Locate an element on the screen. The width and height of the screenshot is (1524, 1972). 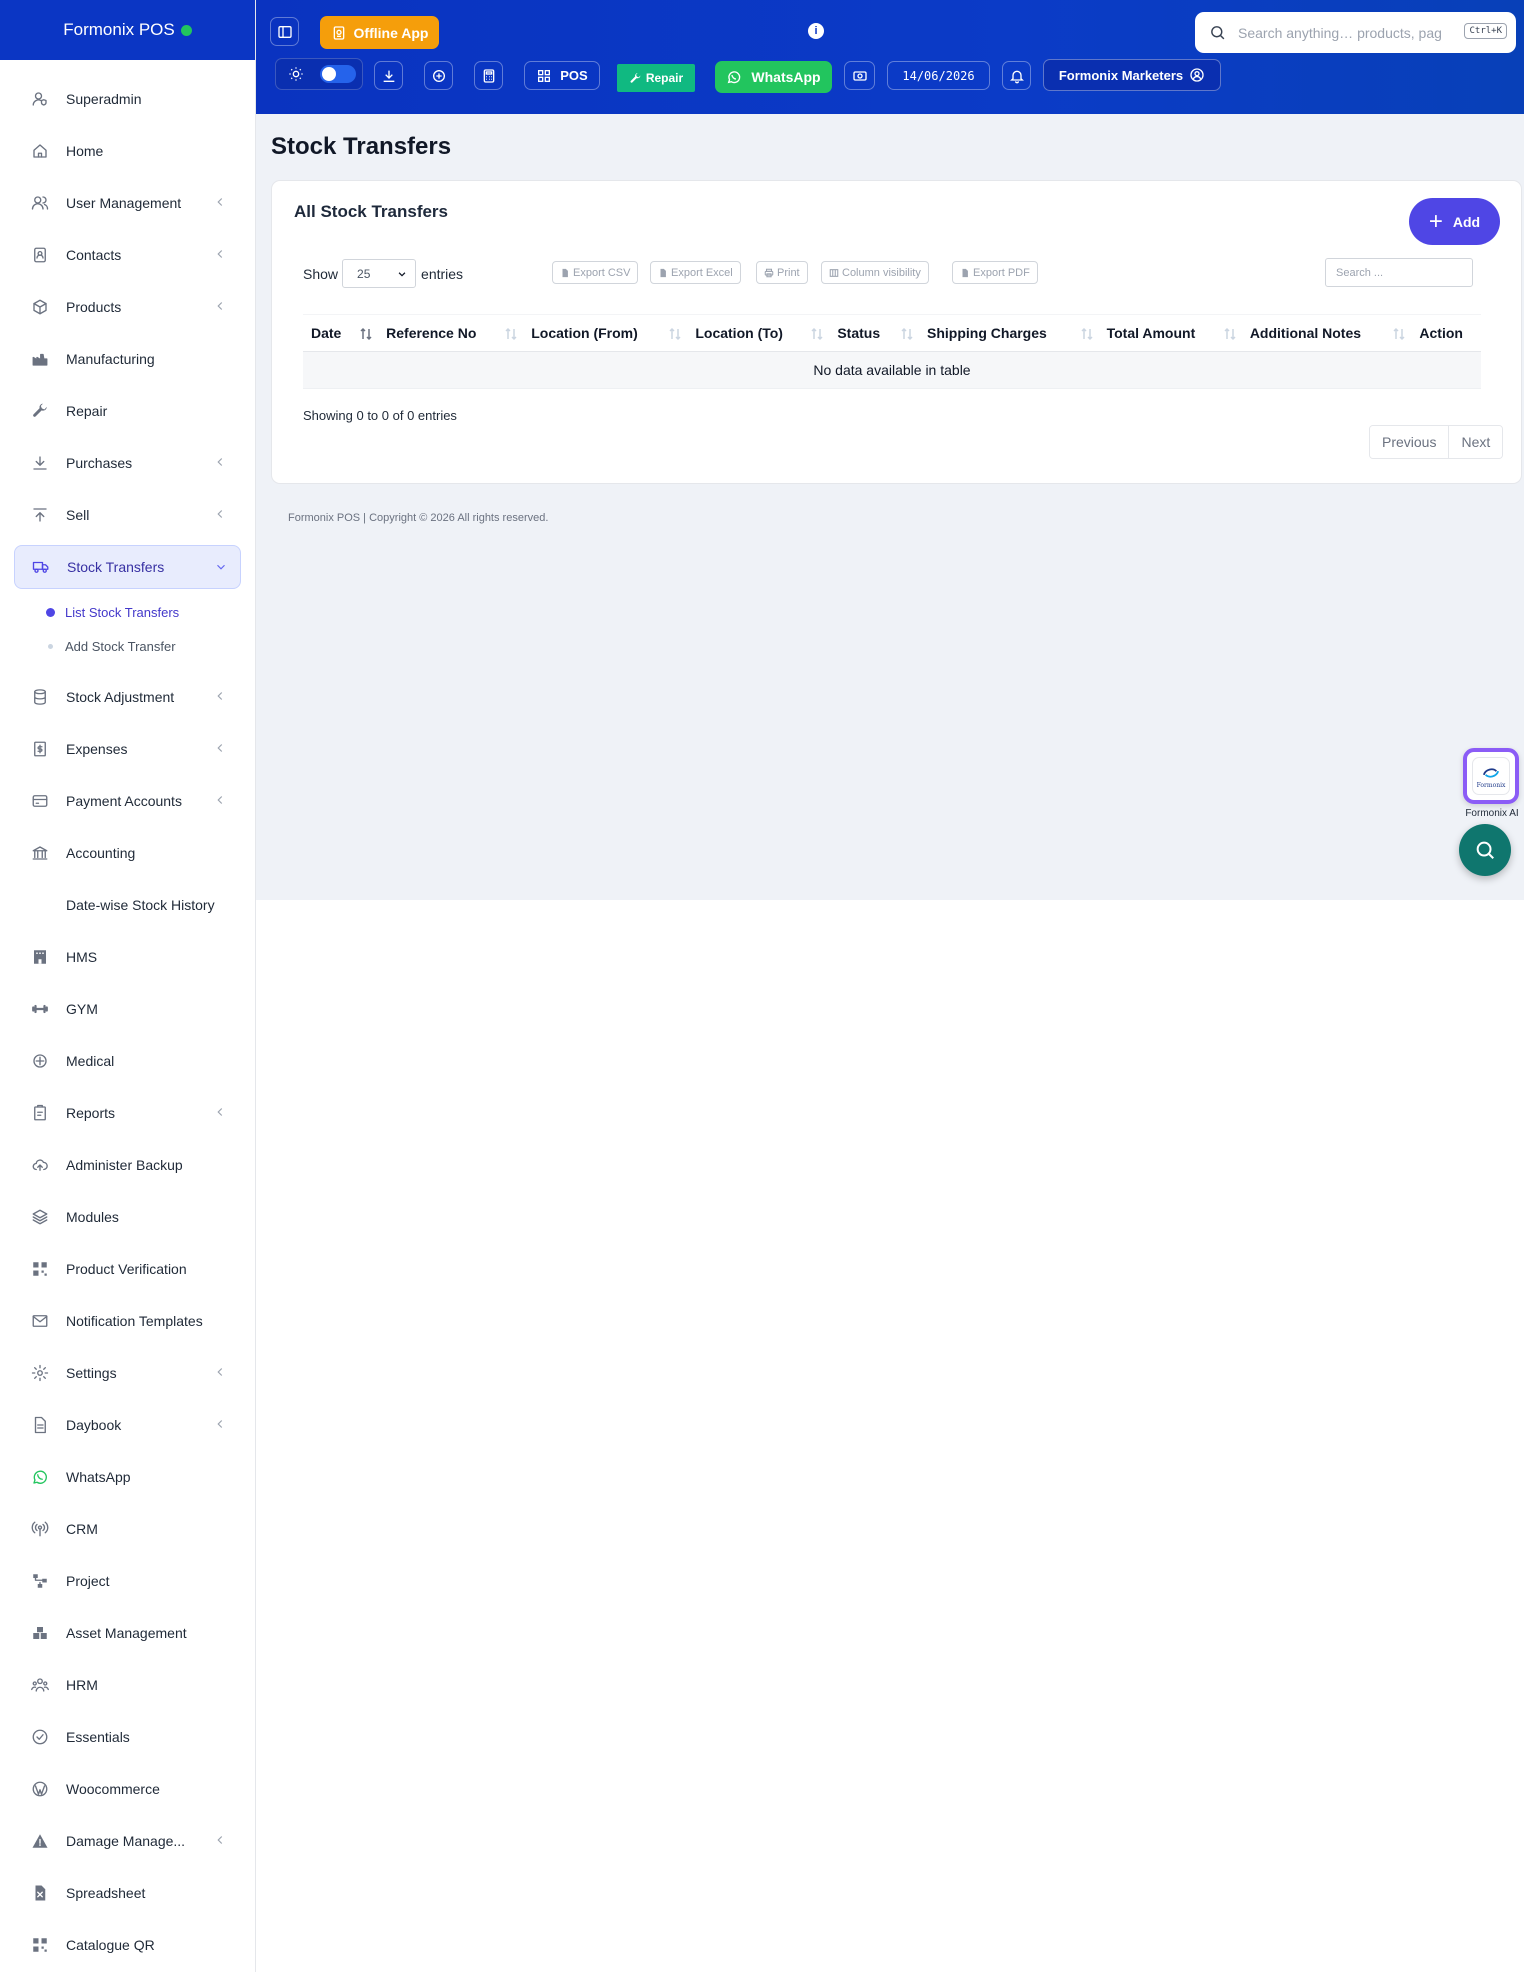
column-header-shipping-charges: Shipping Charges is located at coordinates (1009, 333).